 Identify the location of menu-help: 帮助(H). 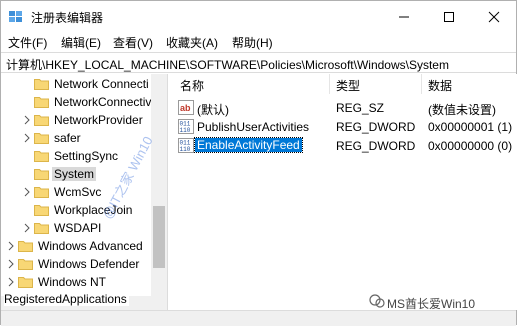
(252, 42).